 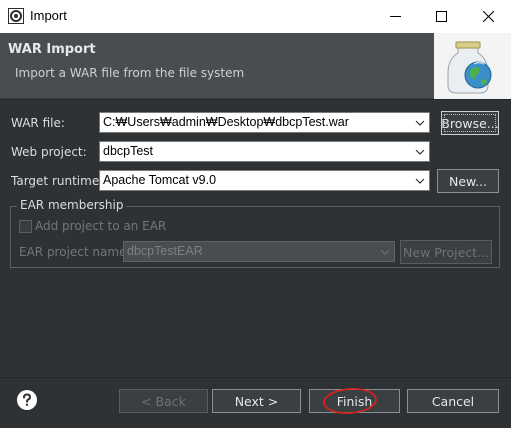 I want to click on finish-annotation-circle, so click(x=350, y=401).